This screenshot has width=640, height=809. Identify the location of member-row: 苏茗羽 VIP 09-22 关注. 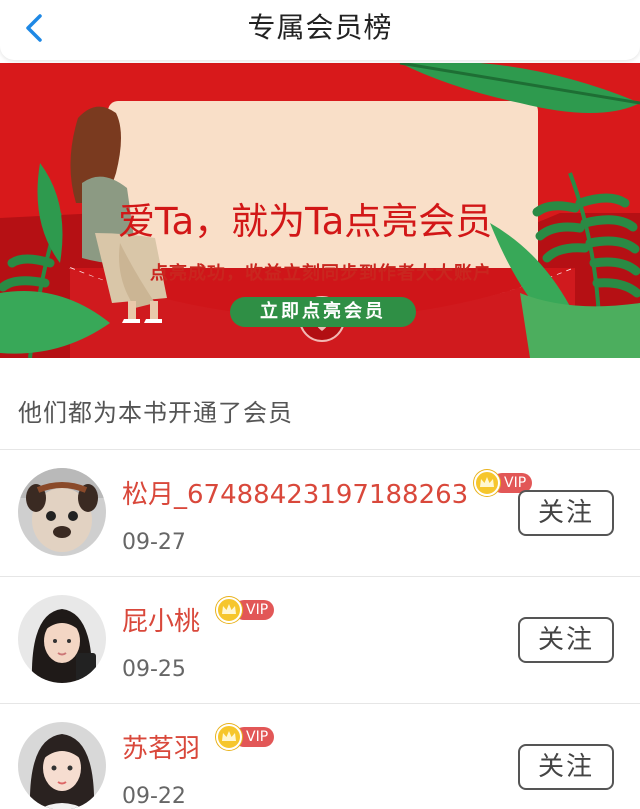
(320, 756).